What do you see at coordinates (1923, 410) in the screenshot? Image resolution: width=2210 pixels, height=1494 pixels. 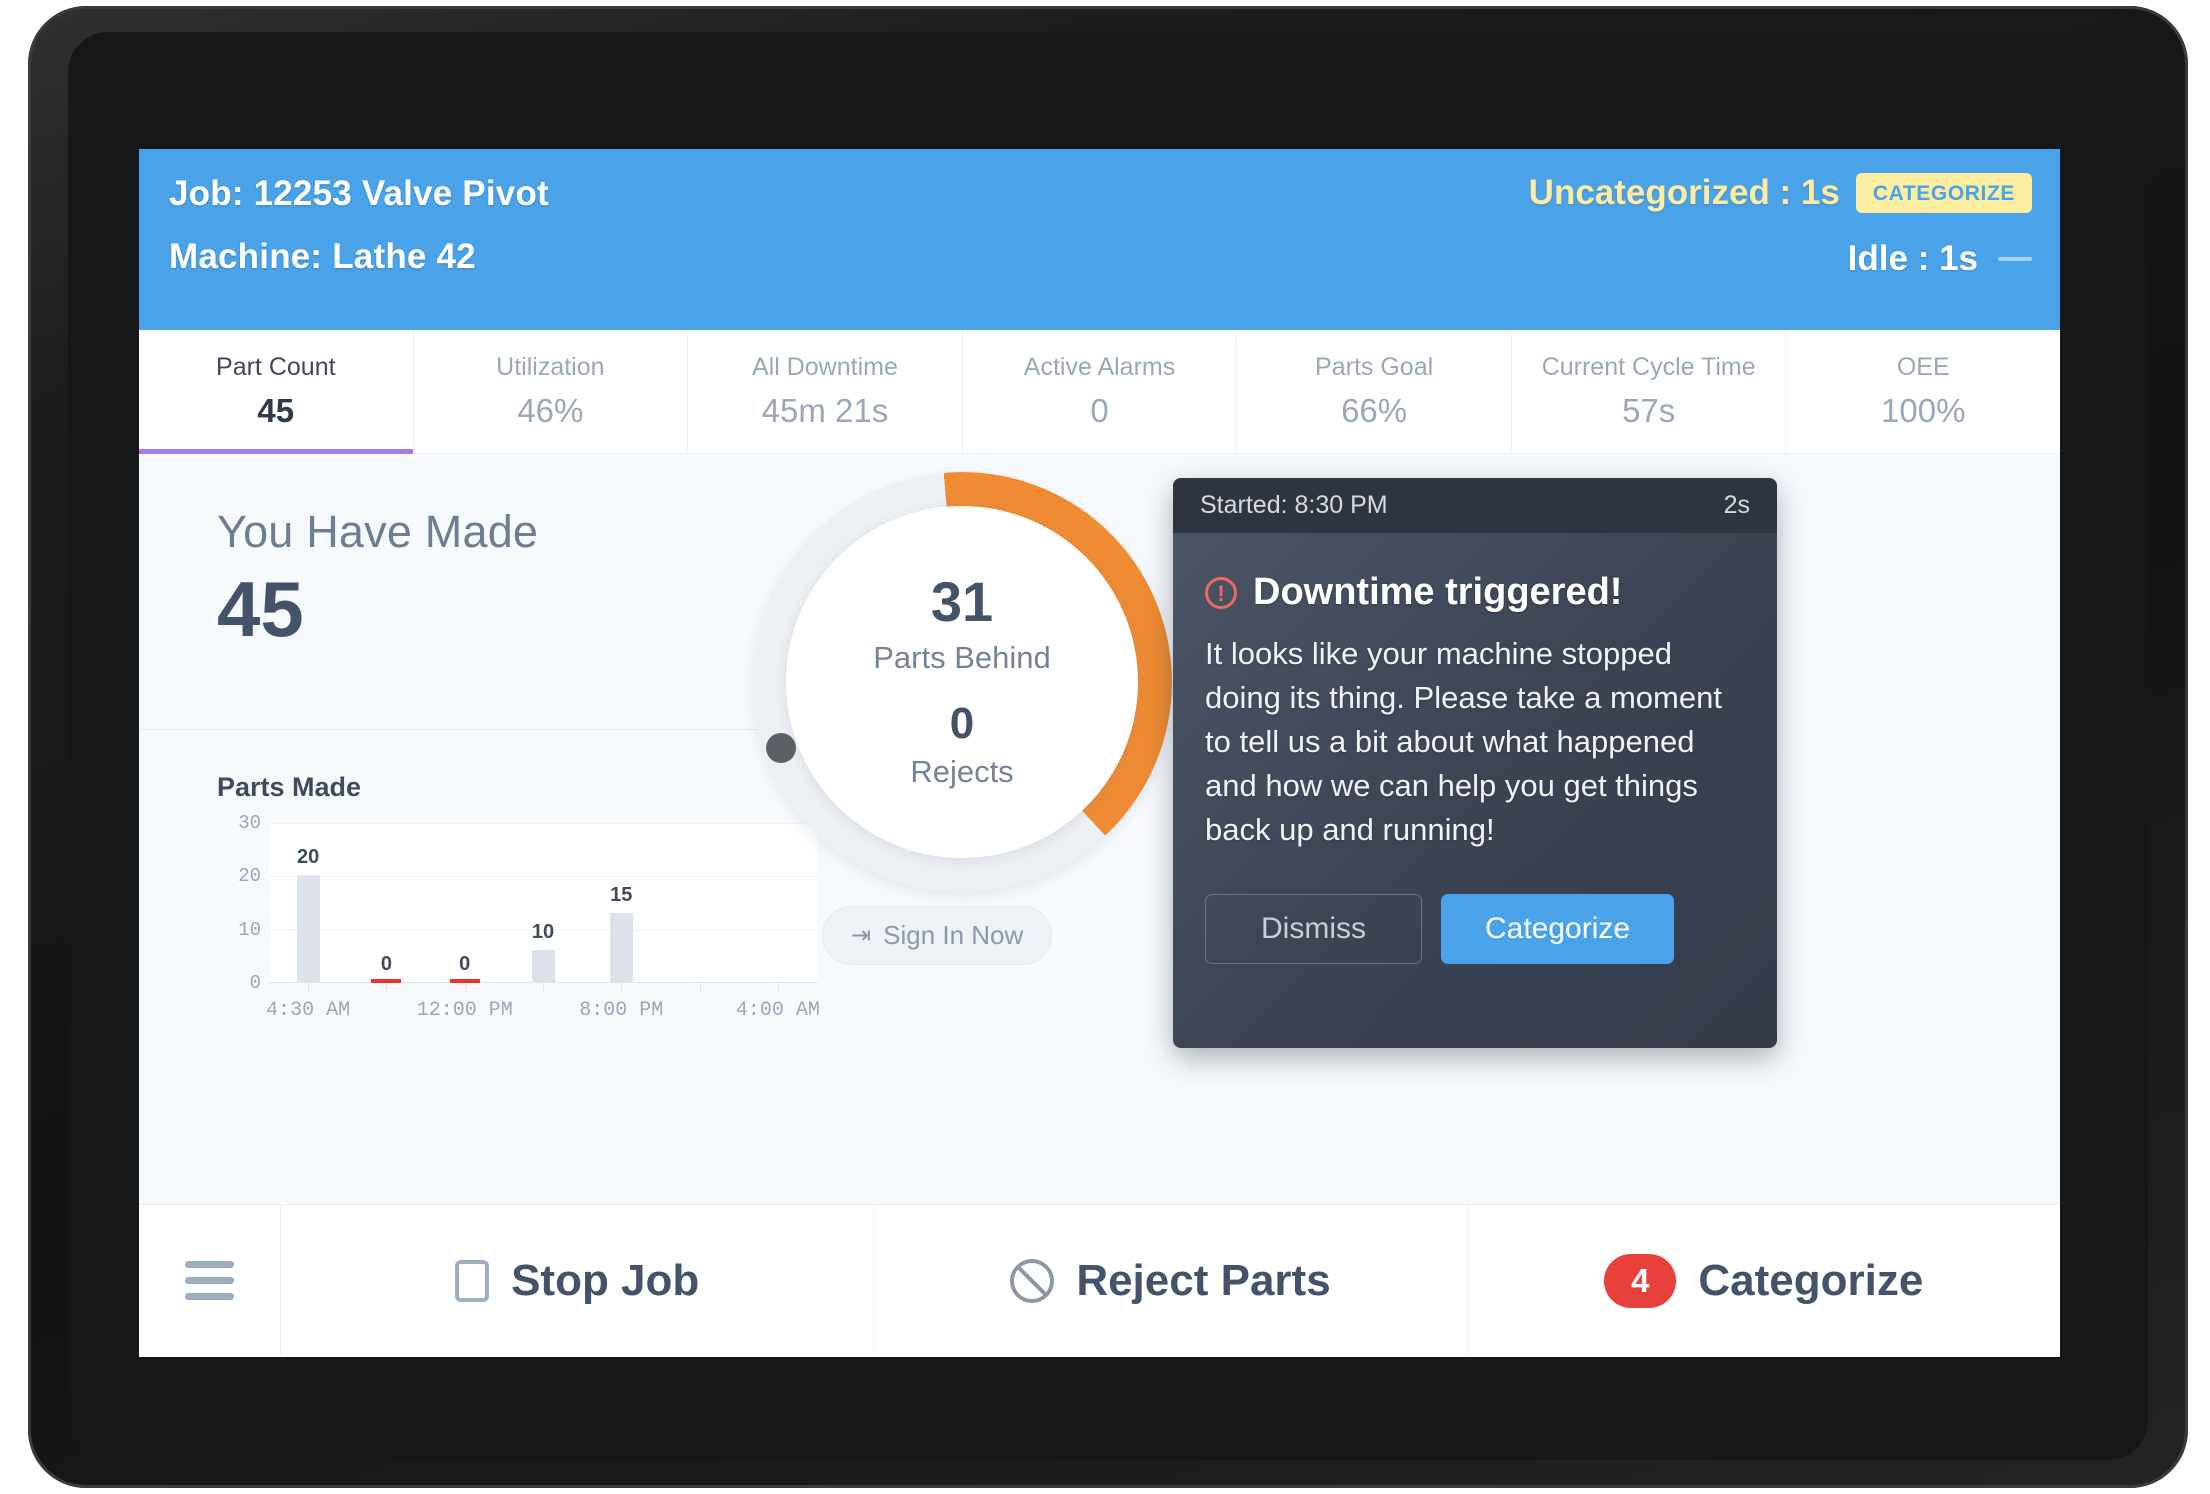 I see `metric-value: 100%` at bounding box center [1923, 410].